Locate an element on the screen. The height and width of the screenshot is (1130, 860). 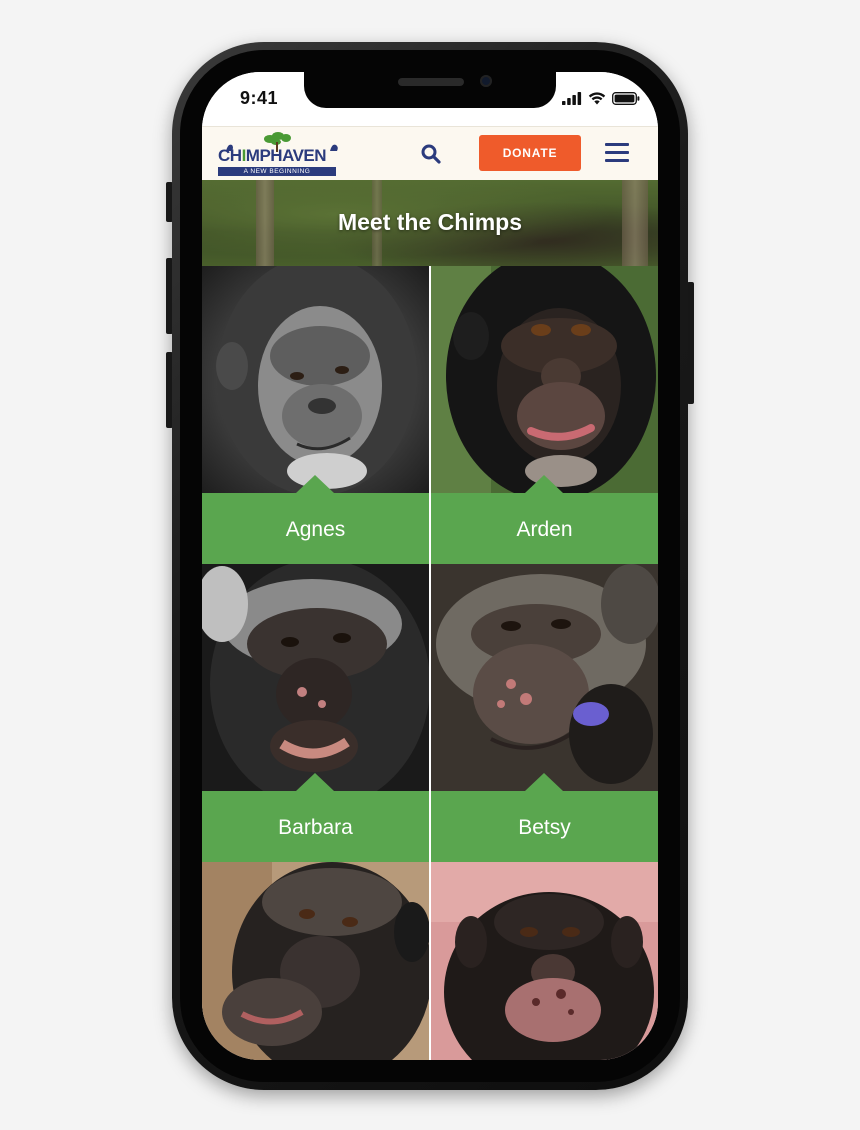
chimp-photo-betsy is located at coordinates (544, 677).